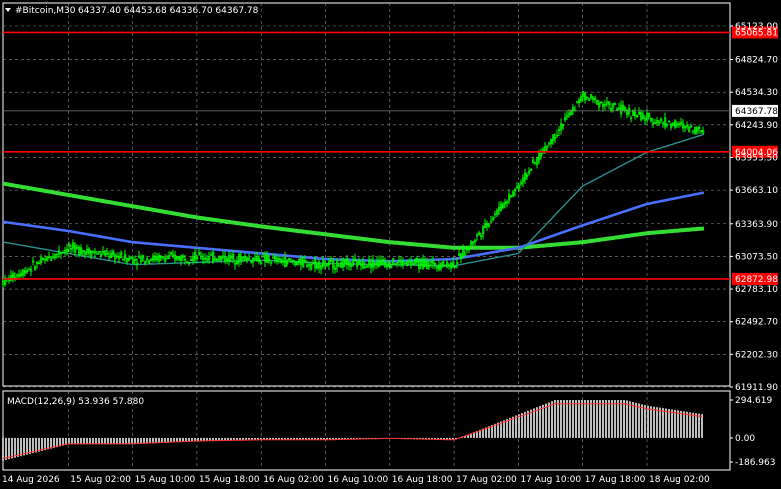  I want to click on price-level-tag-text: 62872.98, so click(756, 280).